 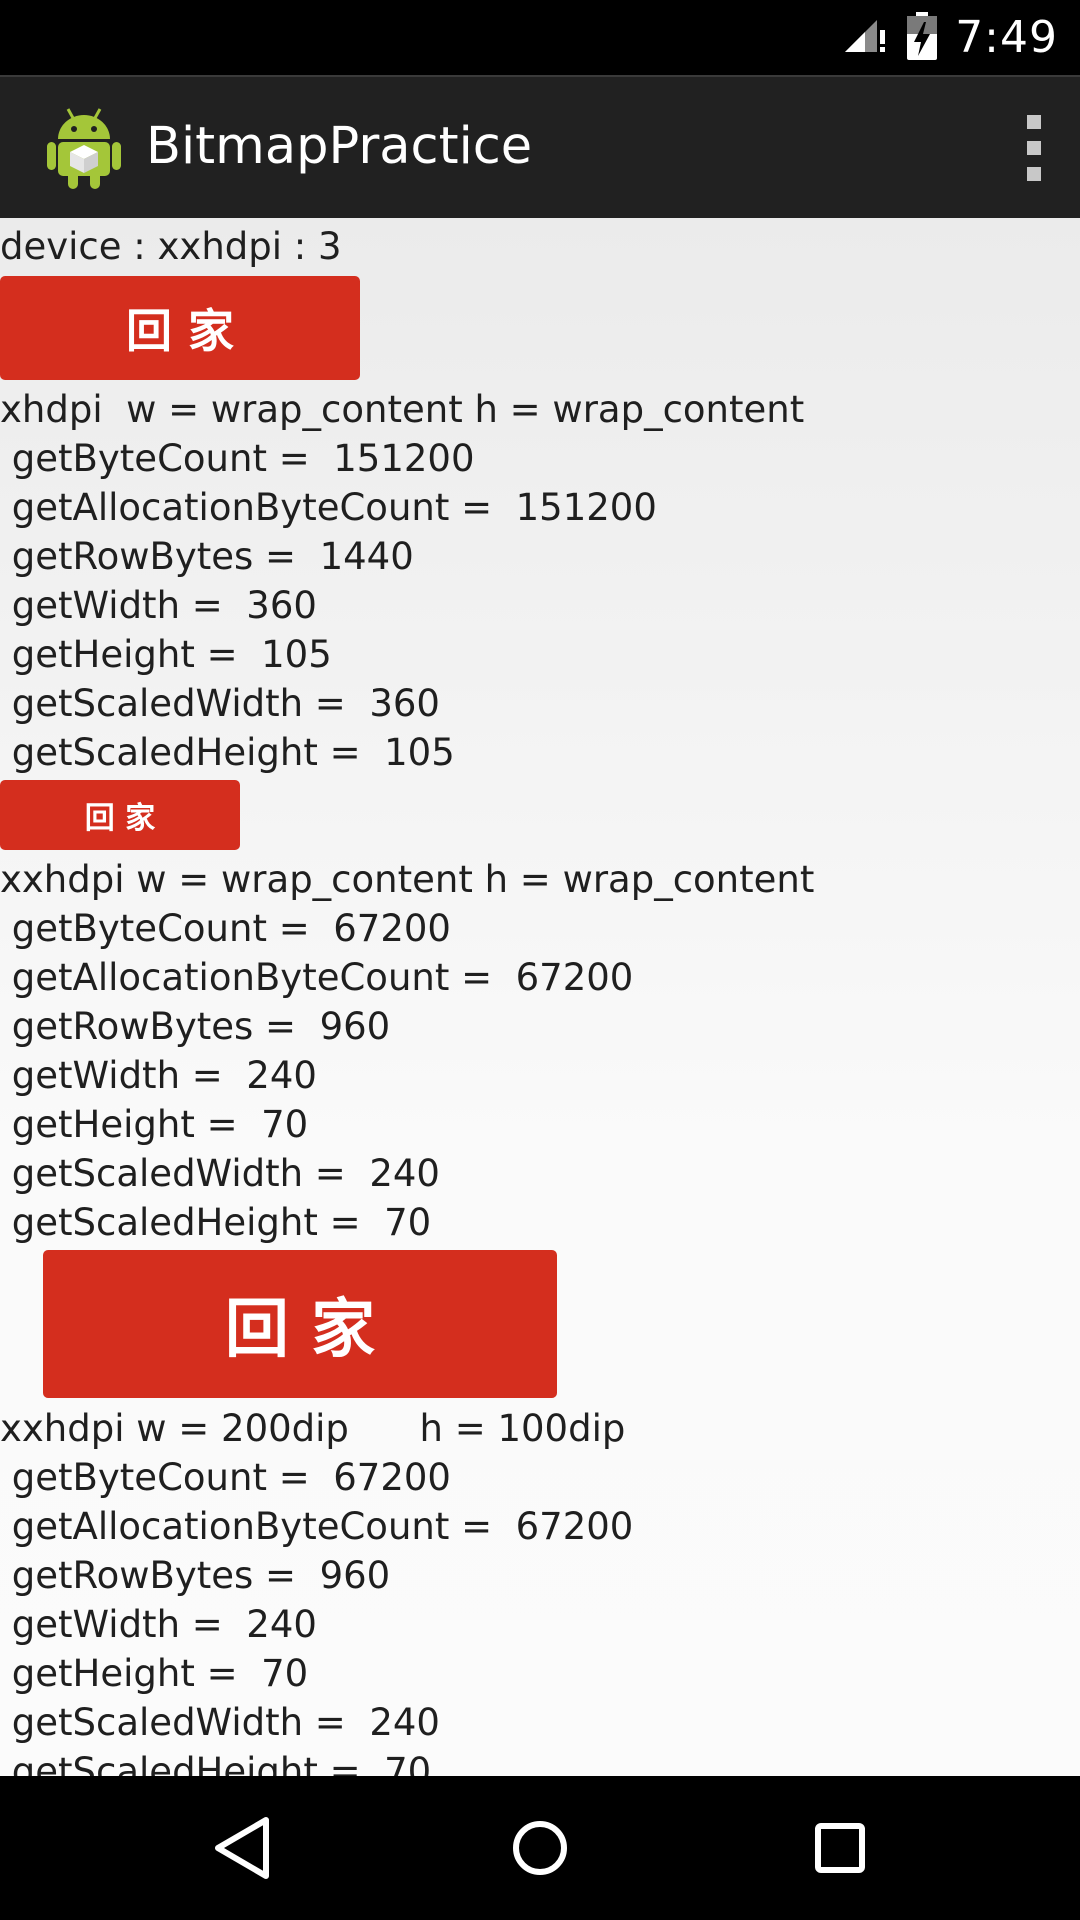 I want to click on stat-line: getScaledHeight = 105, so click(x=227, y=752).